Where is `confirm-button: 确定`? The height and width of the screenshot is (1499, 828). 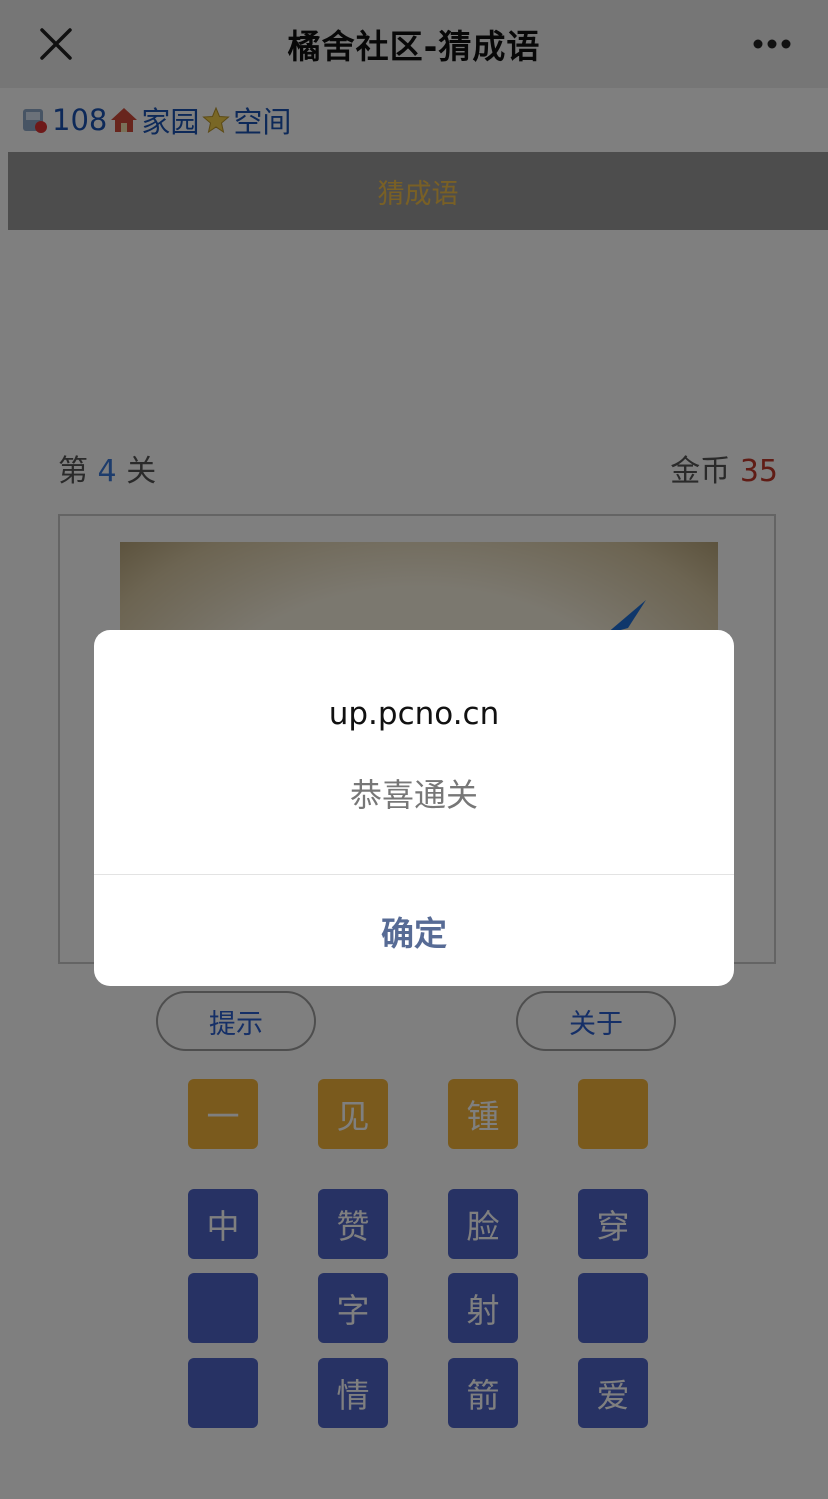
confirm-button: 确定 is located at coordinates (414, 930).